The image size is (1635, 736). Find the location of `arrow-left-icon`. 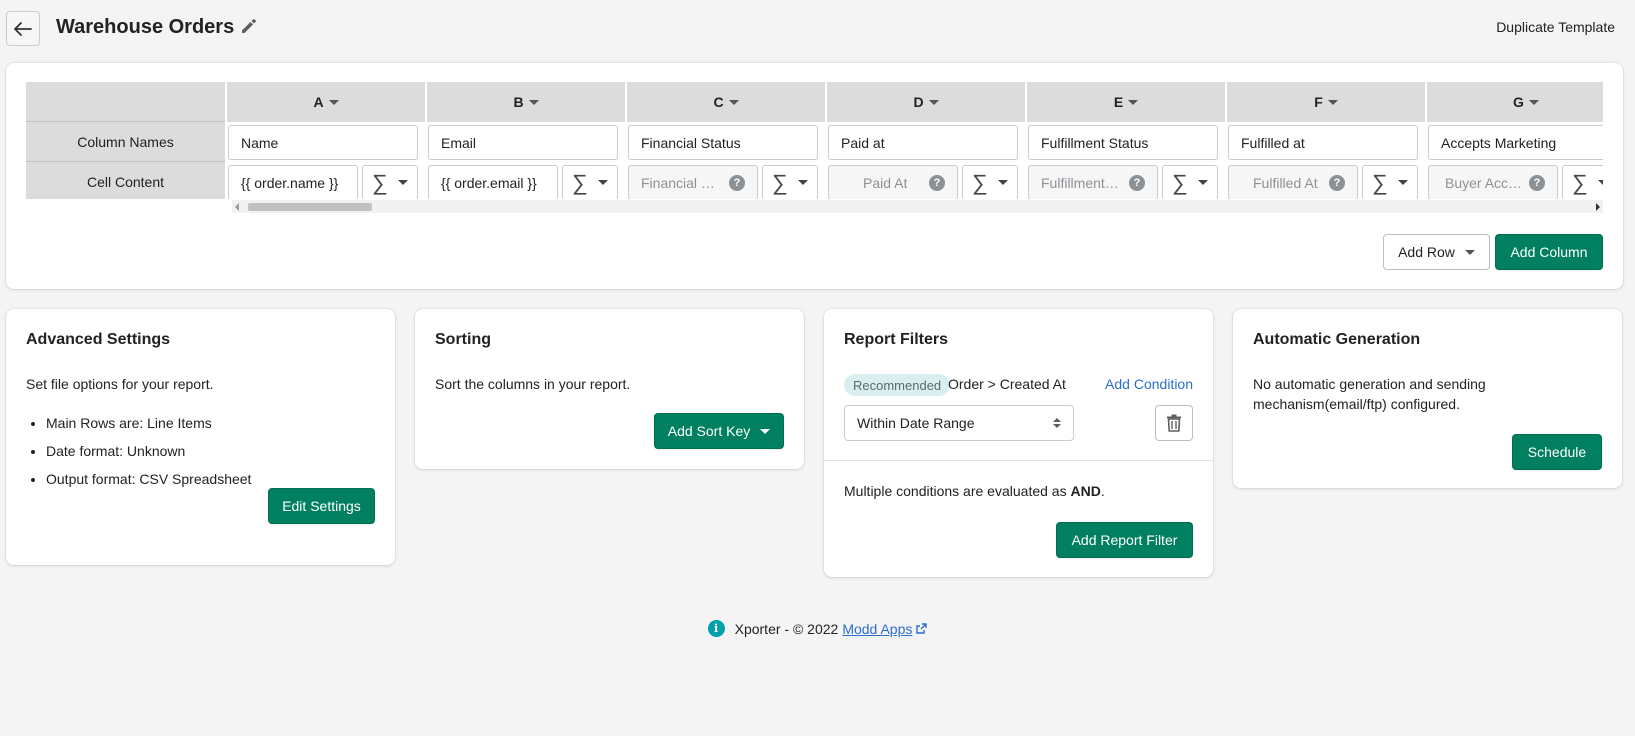

arrow-left-icon is located at coordinates (23, 28).